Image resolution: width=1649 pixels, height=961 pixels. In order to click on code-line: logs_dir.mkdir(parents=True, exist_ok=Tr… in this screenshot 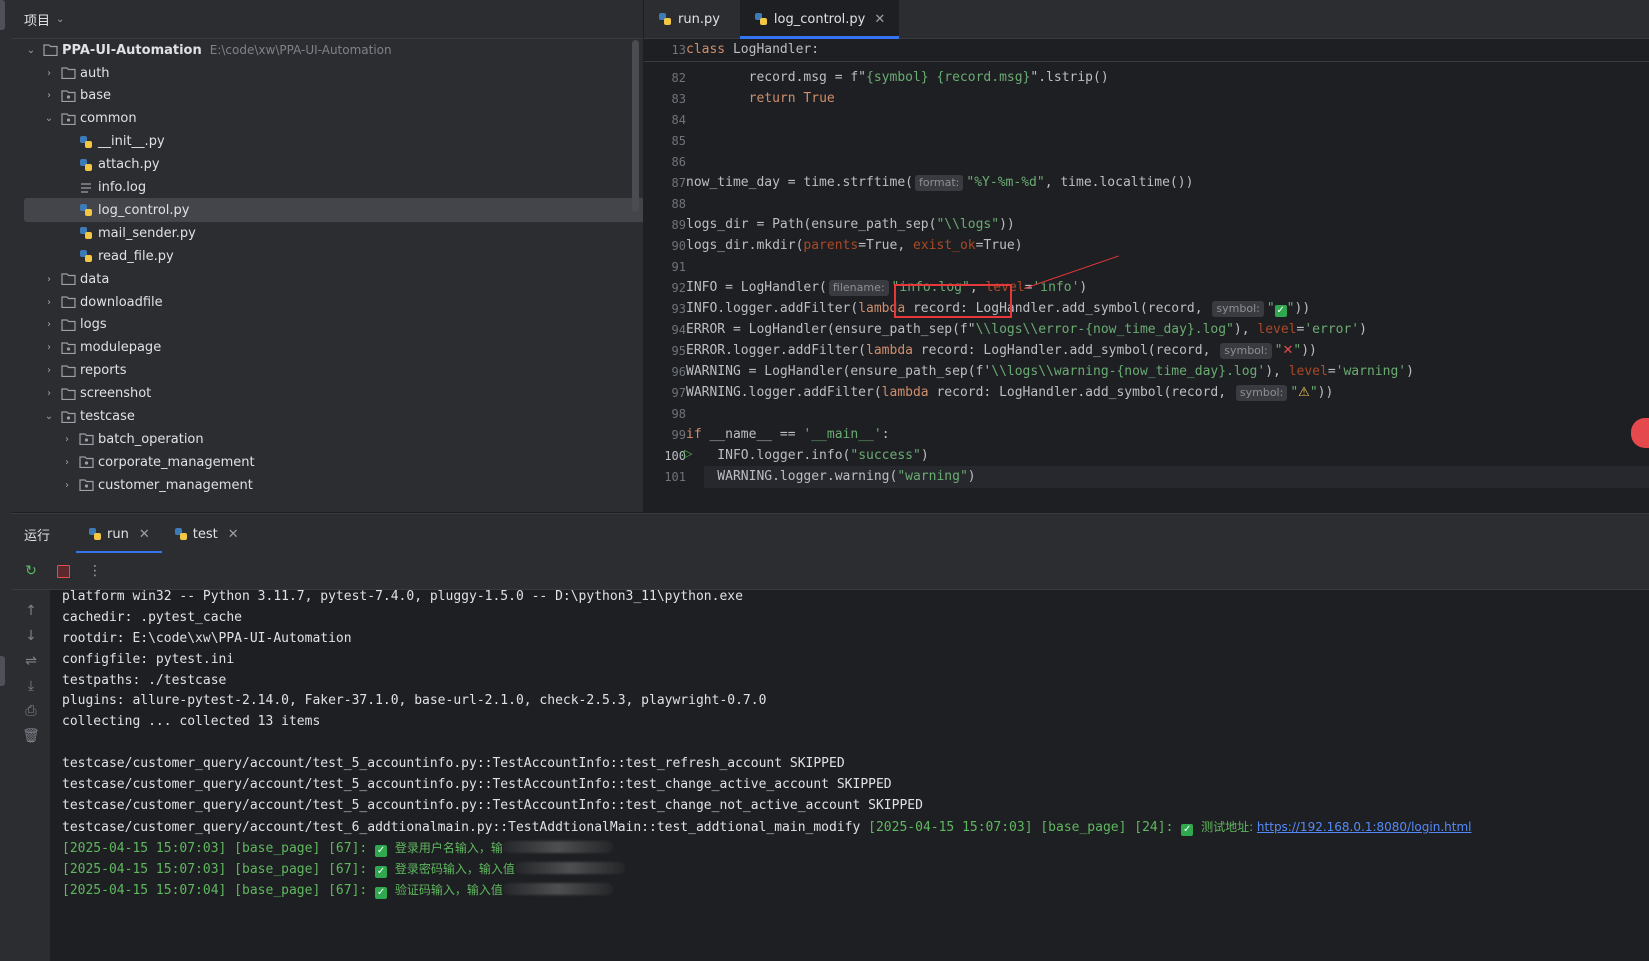, I will do `click(854, 246)`.